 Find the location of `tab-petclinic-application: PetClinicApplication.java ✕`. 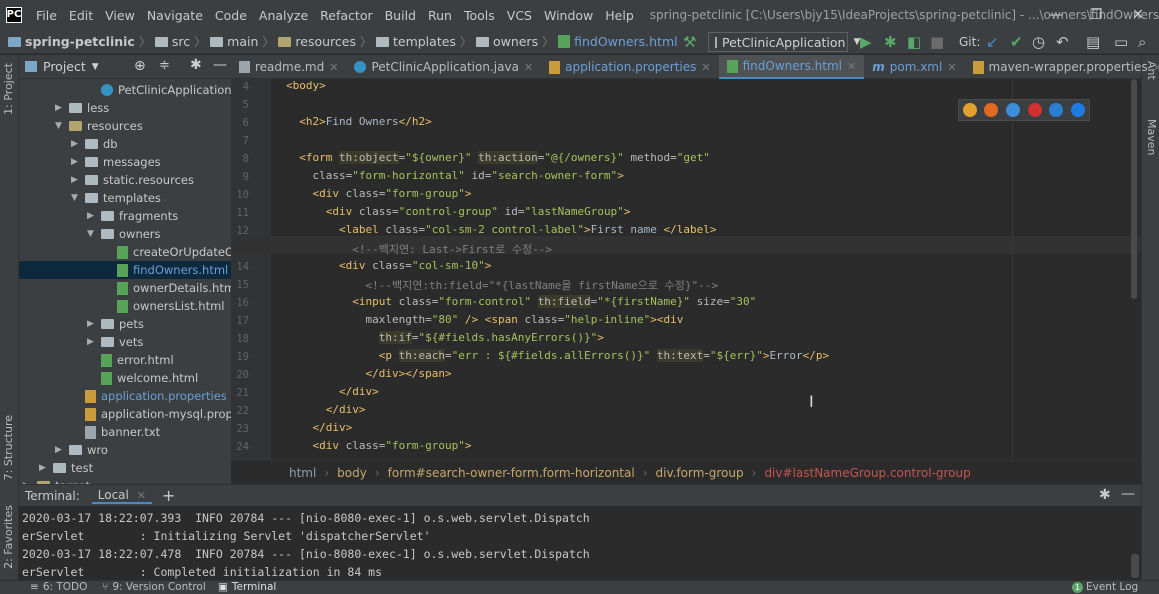

tab-petclinic-application: PetClinicApplication.java ✕ is located at coordinates (443, 67).